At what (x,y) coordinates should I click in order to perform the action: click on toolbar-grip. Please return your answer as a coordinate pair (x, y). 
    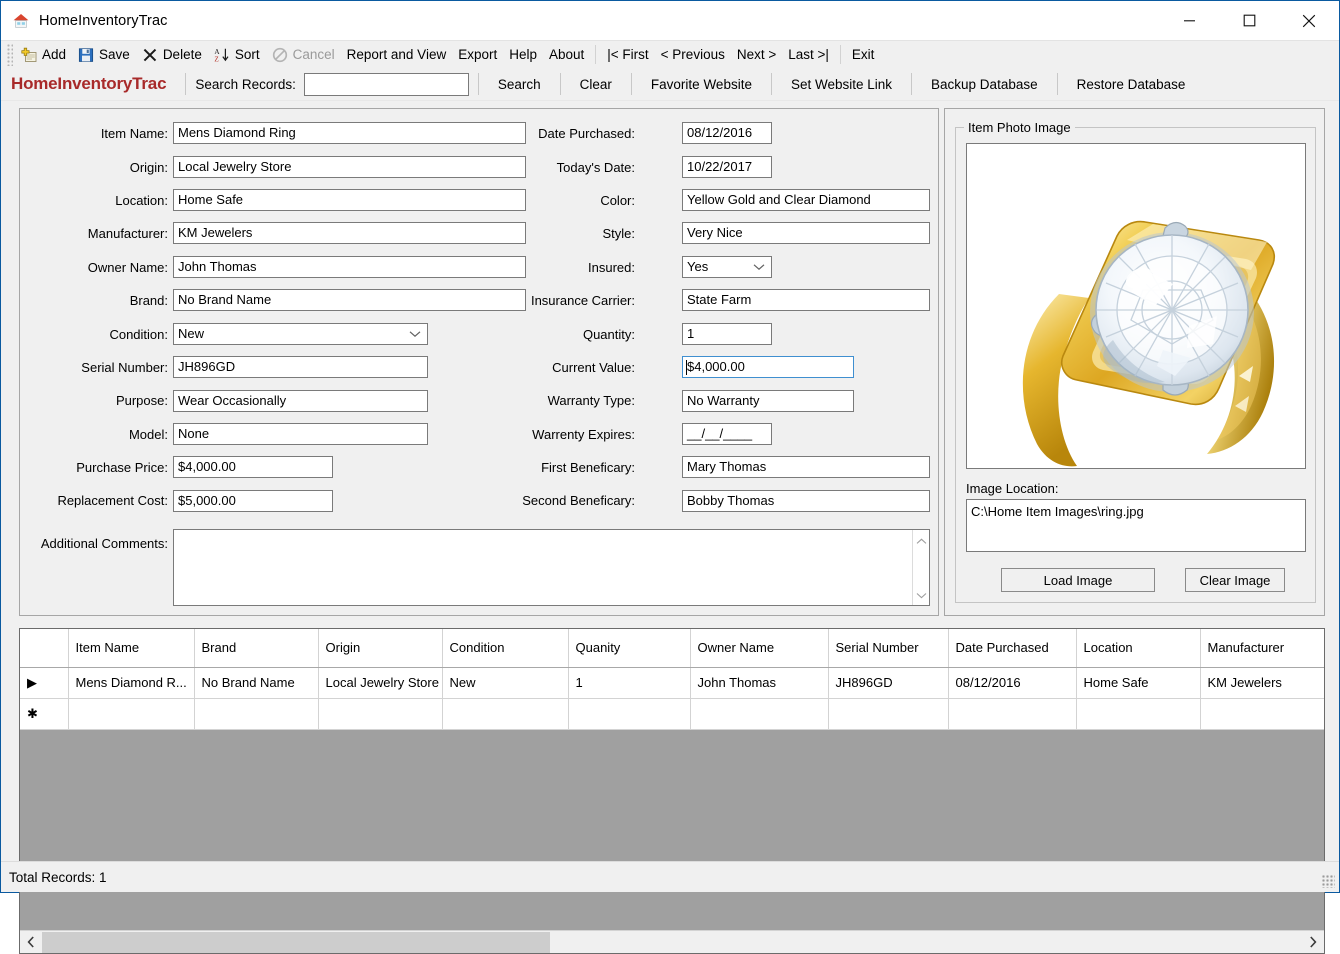
    Looking at the image, I should click on (10, 54).